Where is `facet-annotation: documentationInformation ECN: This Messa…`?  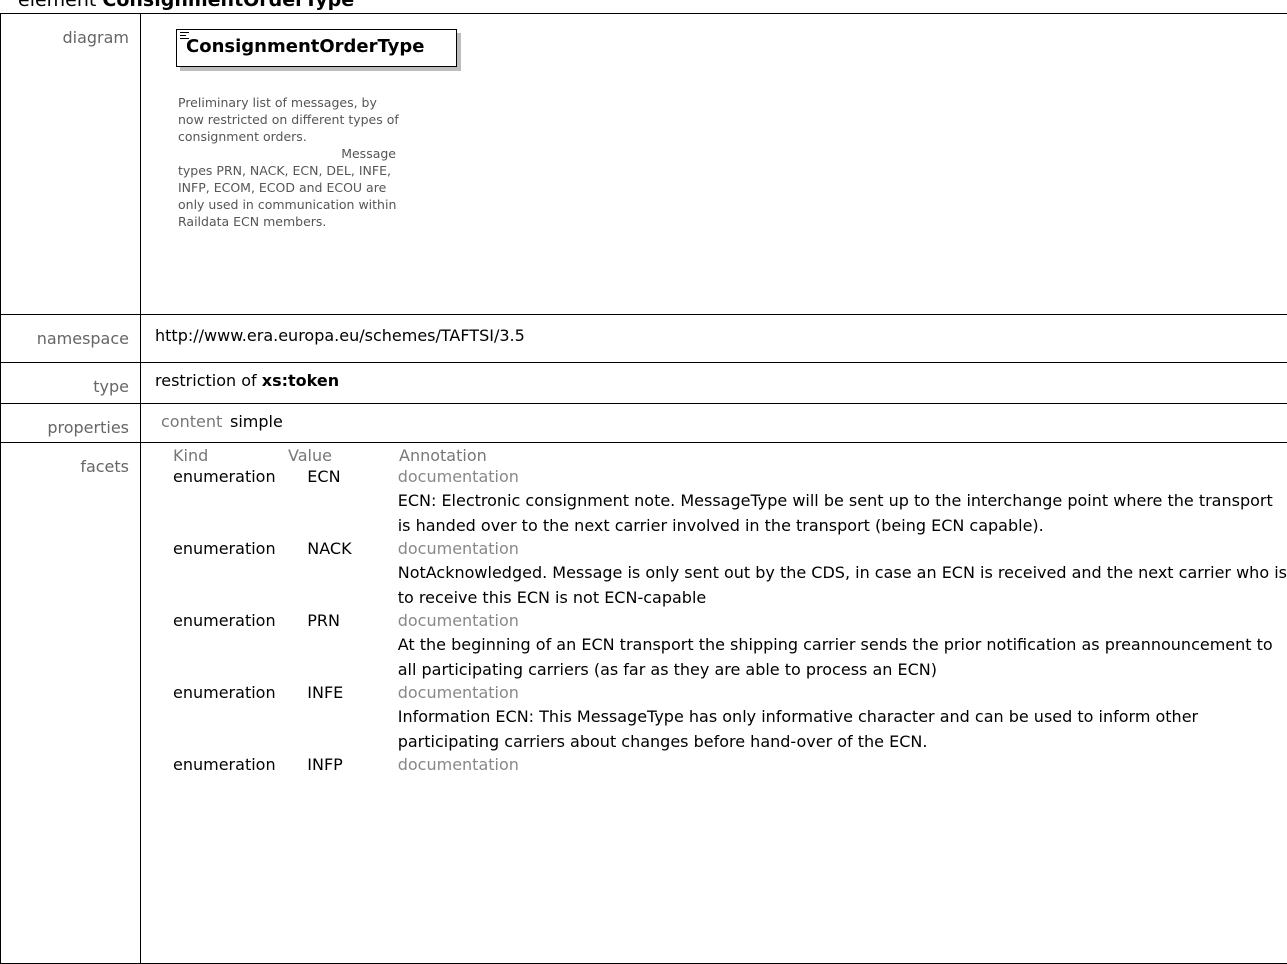 facet-annotation: documentationInformation ECN: This Messa… is located at coordinates (849, 718).